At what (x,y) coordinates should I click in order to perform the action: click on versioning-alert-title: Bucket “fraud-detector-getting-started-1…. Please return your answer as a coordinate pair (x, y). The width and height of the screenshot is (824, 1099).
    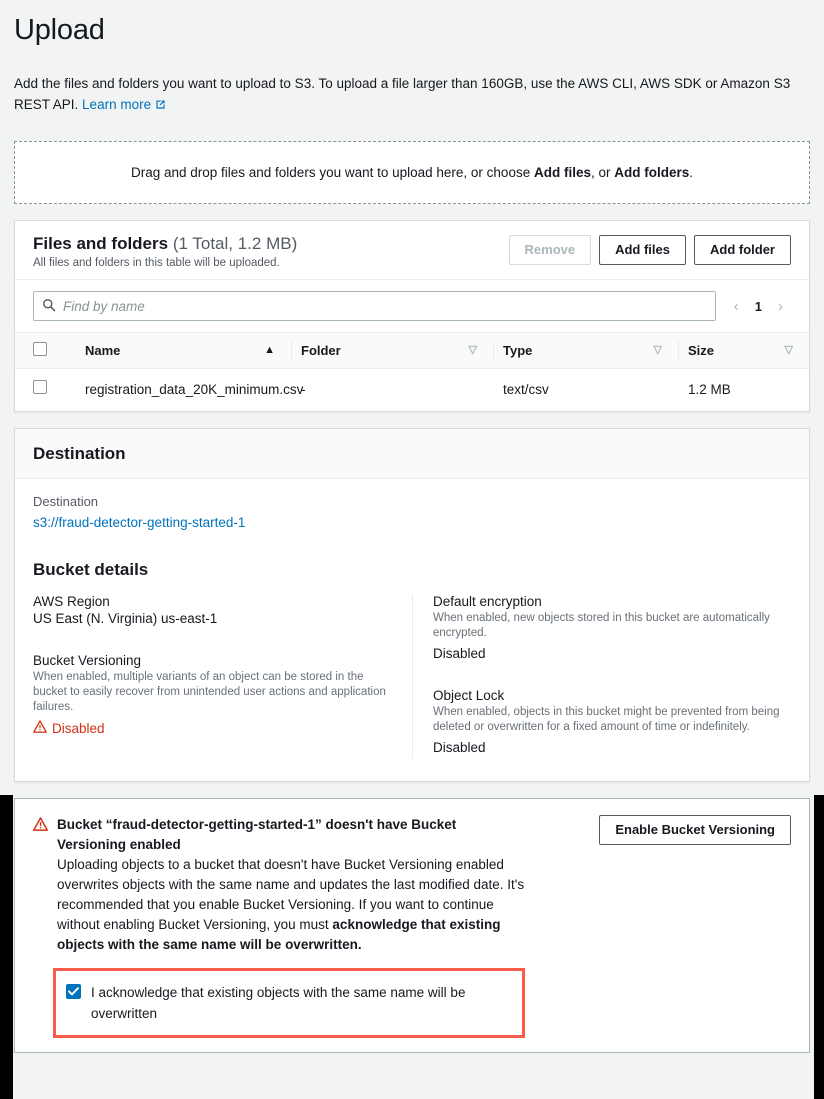
    Looking at the image, I should click on (257, 834).